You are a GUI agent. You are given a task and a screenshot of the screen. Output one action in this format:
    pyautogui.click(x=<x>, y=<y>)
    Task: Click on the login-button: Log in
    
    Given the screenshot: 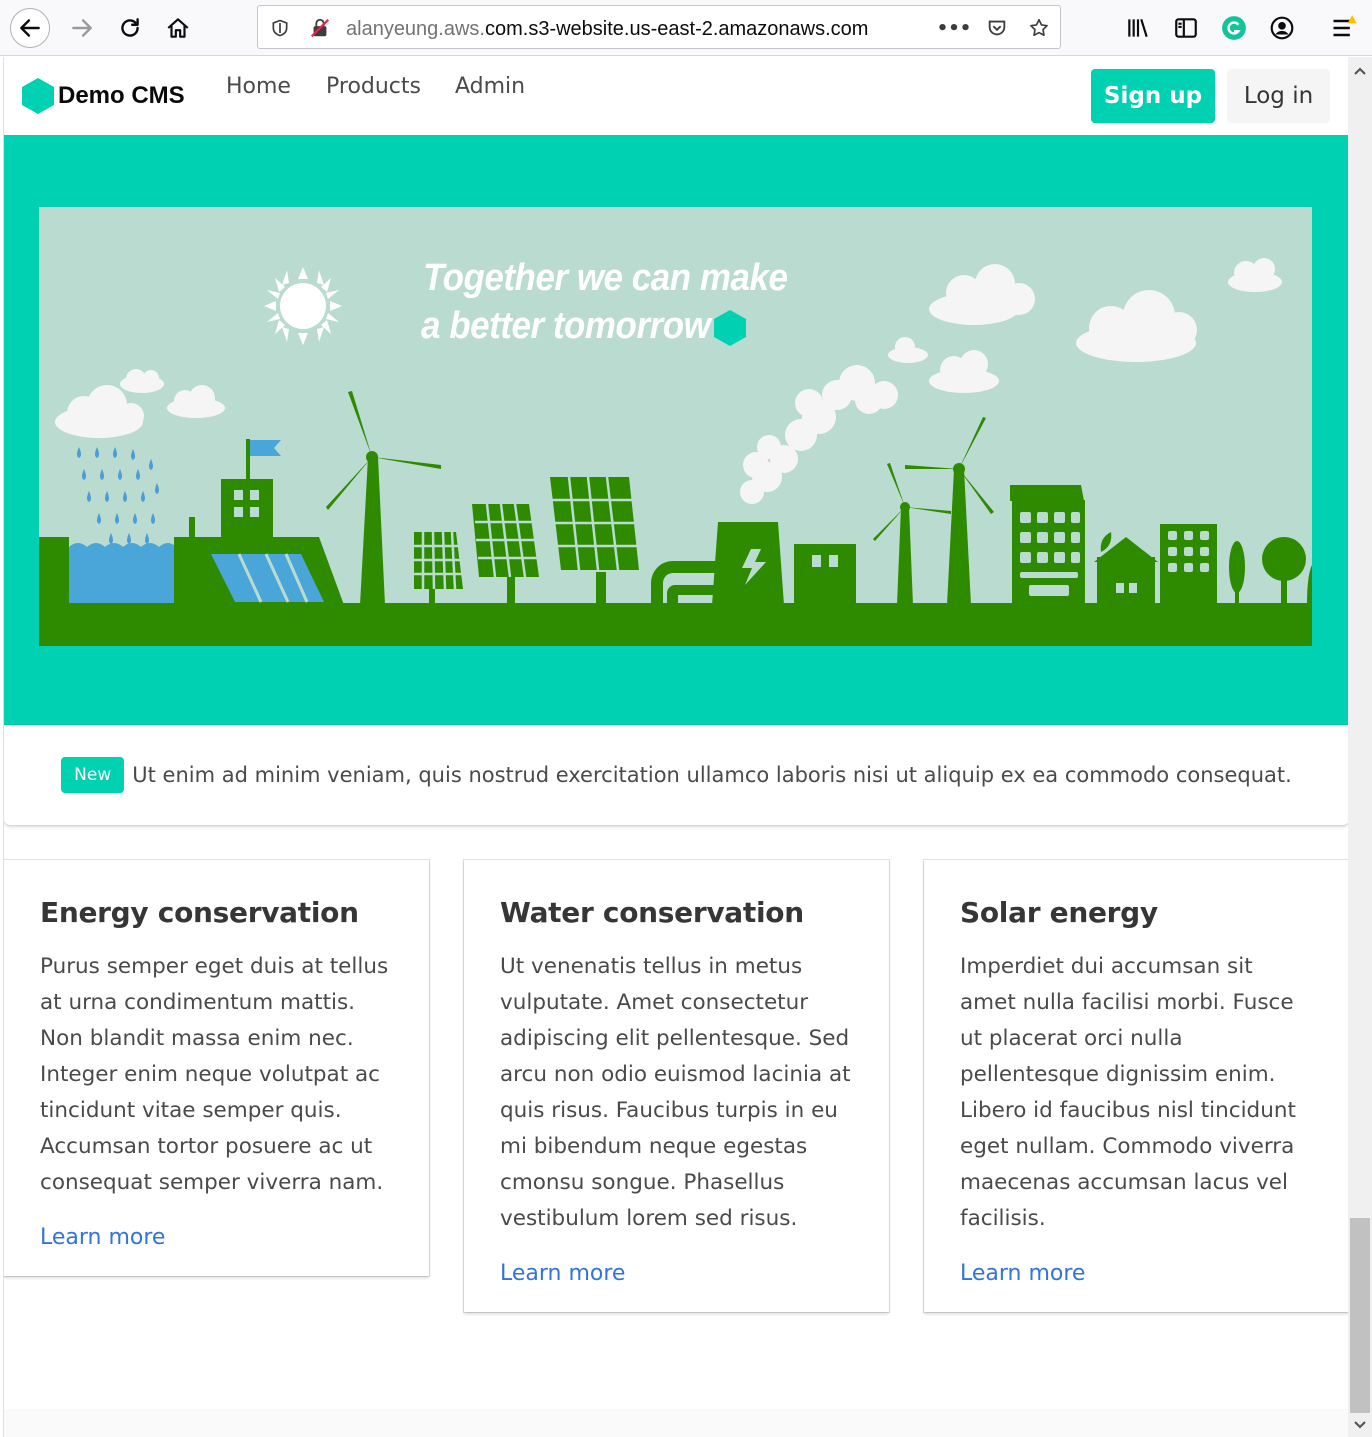 What is the action you would take?
    pyautogui.click(x=1278, y=96)
    